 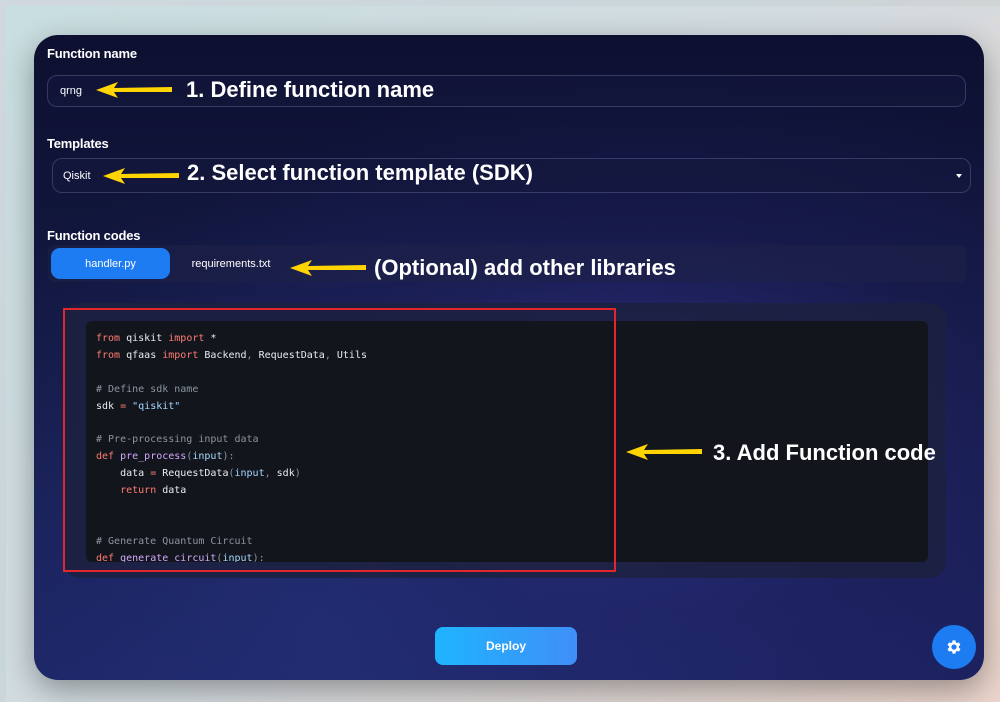 I want to click on gear-icon, so click(x=954, y=647).